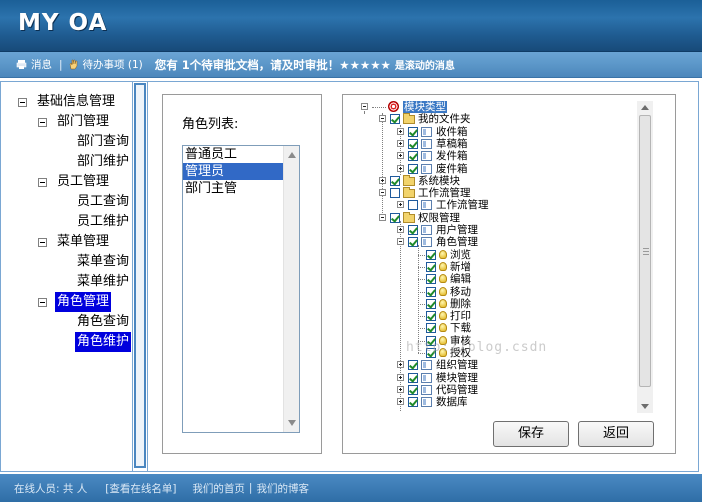  Describe the element at coordinates (499, 132) in the screenshot. I see `module-tree-node: 收件箱` at that location.